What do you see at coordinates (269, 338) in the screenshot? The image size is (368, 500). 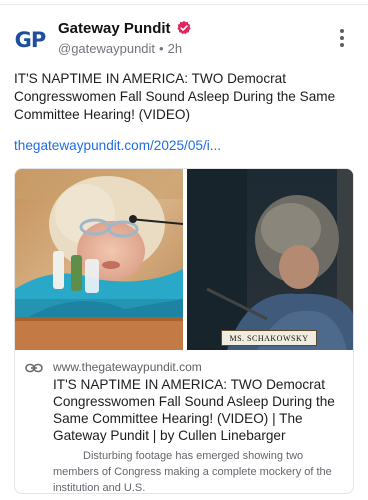 I see `nameplate: MS. SCHAKOWSKY` at bounding box center [269, 338].